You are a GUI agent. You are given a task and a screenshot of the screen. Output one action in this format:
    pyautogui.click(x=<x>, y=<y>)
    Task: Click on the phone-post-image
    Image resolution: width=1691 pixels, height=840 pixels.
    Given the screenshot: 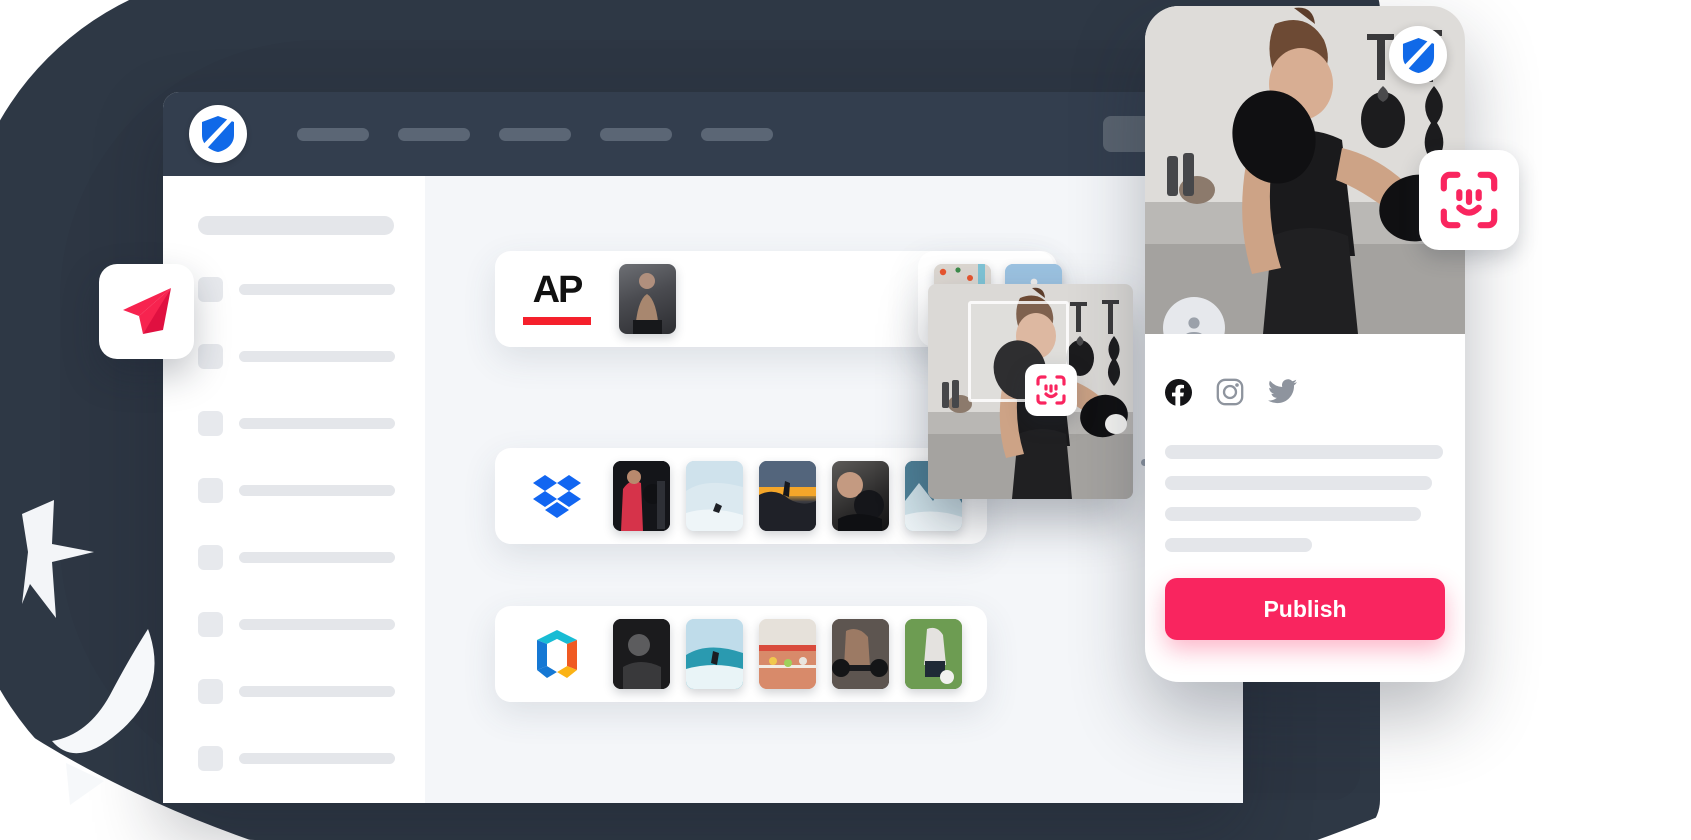 What is the action you would take?
    pyautogui.click(x=1305, y=170)
    